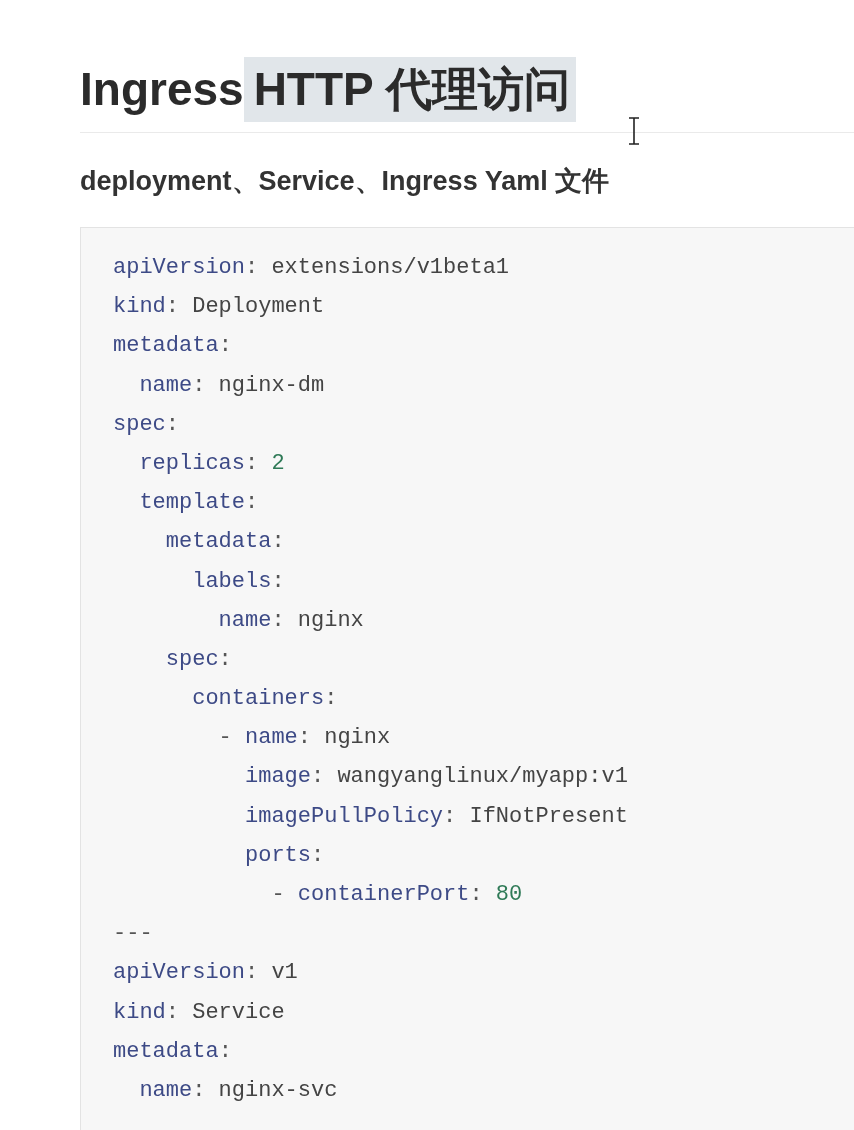  What do you see at coordinates (162, 89) in the screenshot?
I see `page-title: Ingress` at bounding box center [162, 89].